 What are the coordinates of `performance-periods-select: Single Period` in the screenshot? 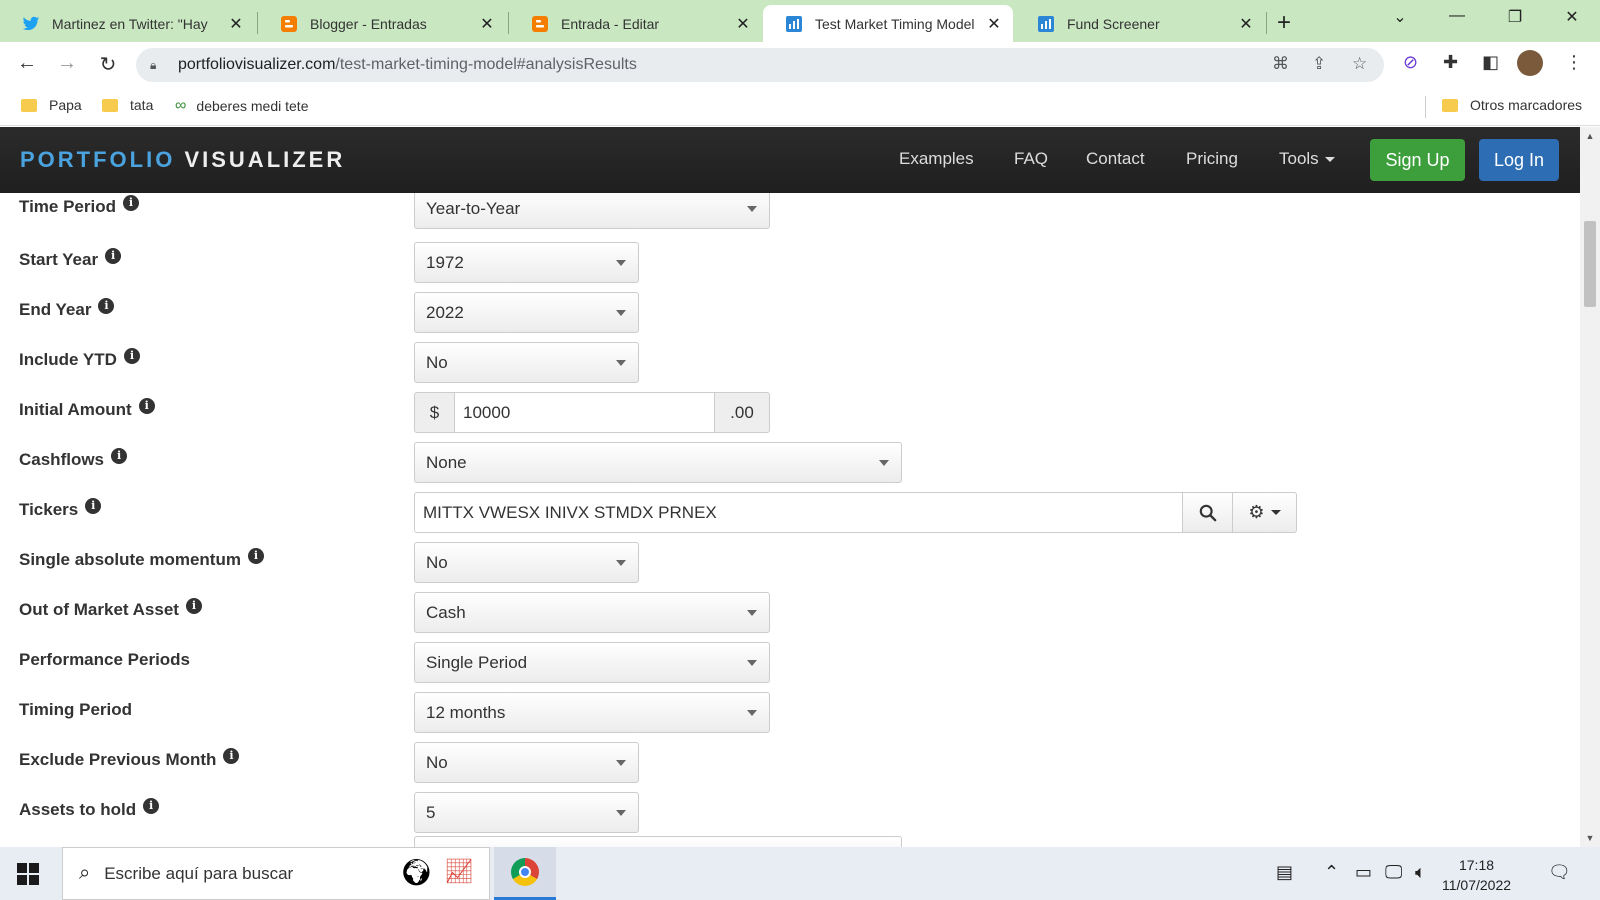 It's located at (592, 662).